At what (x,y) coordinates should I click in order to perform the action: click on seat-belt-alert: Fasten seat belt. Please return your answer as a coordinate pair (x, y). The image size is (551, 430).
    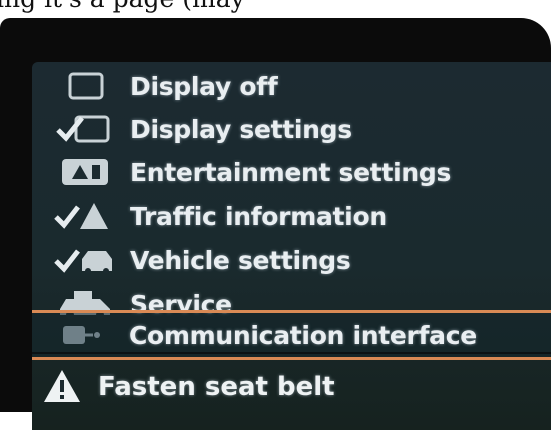
    Looking at the image, I should click on (291, 387).